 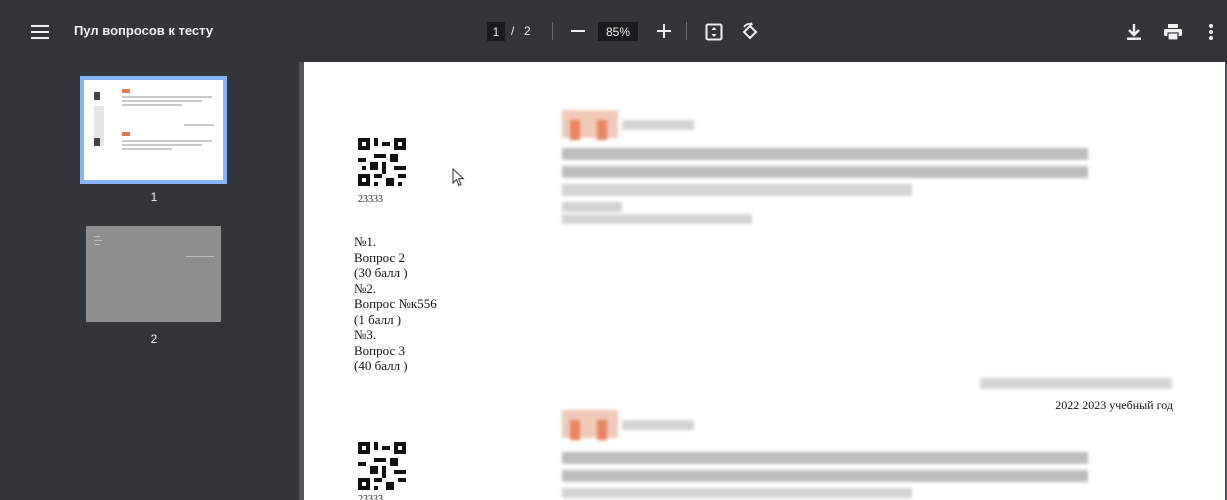 I want to click on menu-icon, so click(x=40, y=32).